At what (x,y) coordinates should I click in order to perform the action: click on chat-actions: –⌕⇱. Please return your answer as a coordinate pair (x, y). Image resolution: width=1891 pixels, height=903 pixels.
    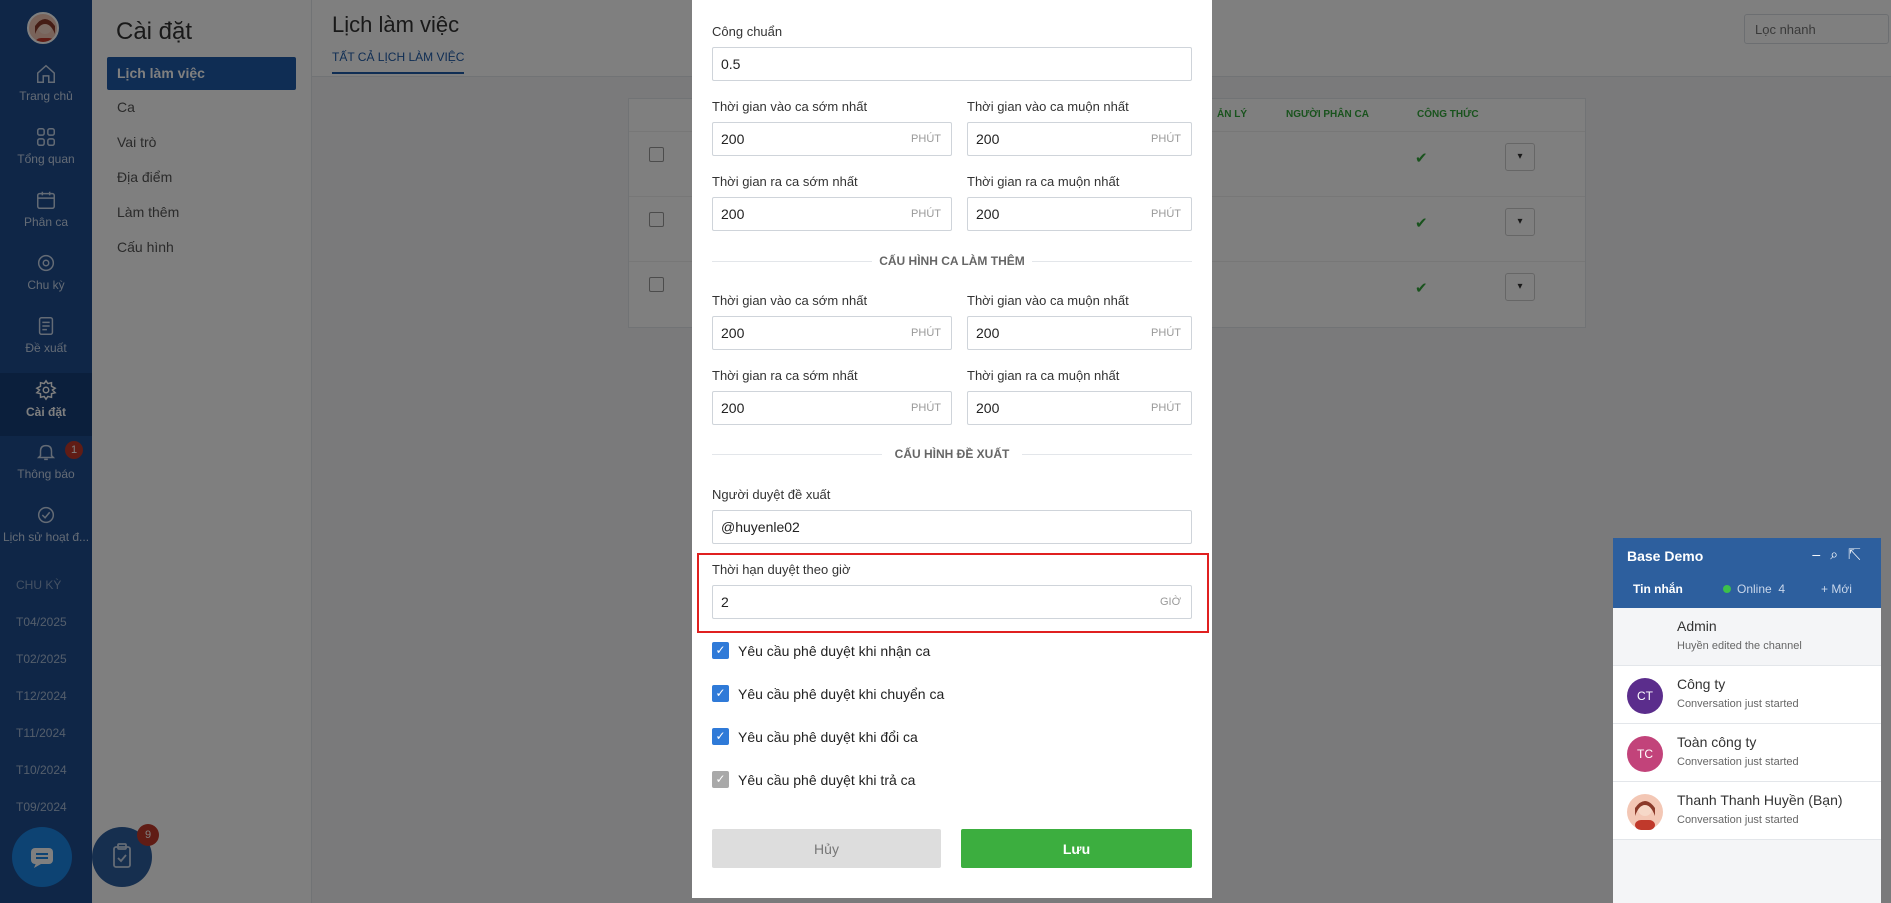
    Looking at the image, I should click on (1841, 554).